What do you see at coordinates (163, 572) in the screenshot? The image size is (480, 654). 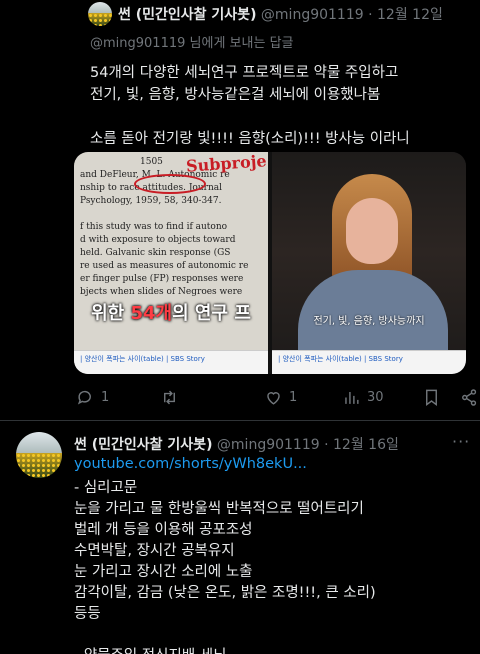 I see `tweet-text-line: 눈 가리고 장시간 소리에 노출` at bounding box center [163, 572].